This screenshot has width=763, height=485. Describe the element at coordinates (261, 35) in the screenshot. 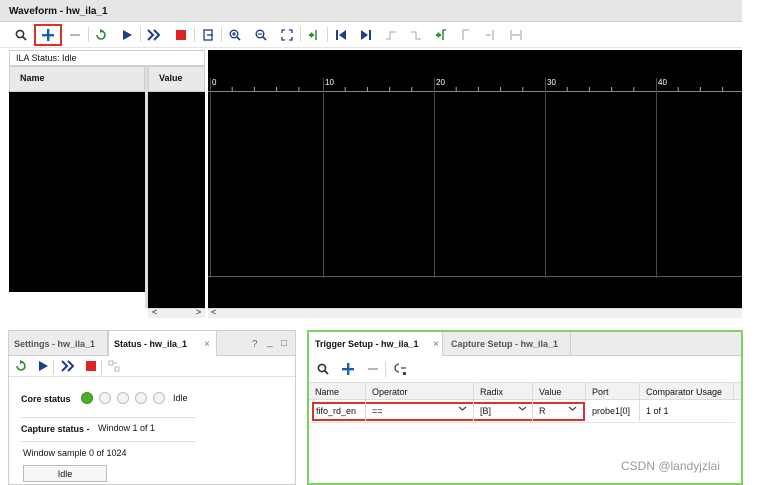

I see `zoom-out-icon` at that location.